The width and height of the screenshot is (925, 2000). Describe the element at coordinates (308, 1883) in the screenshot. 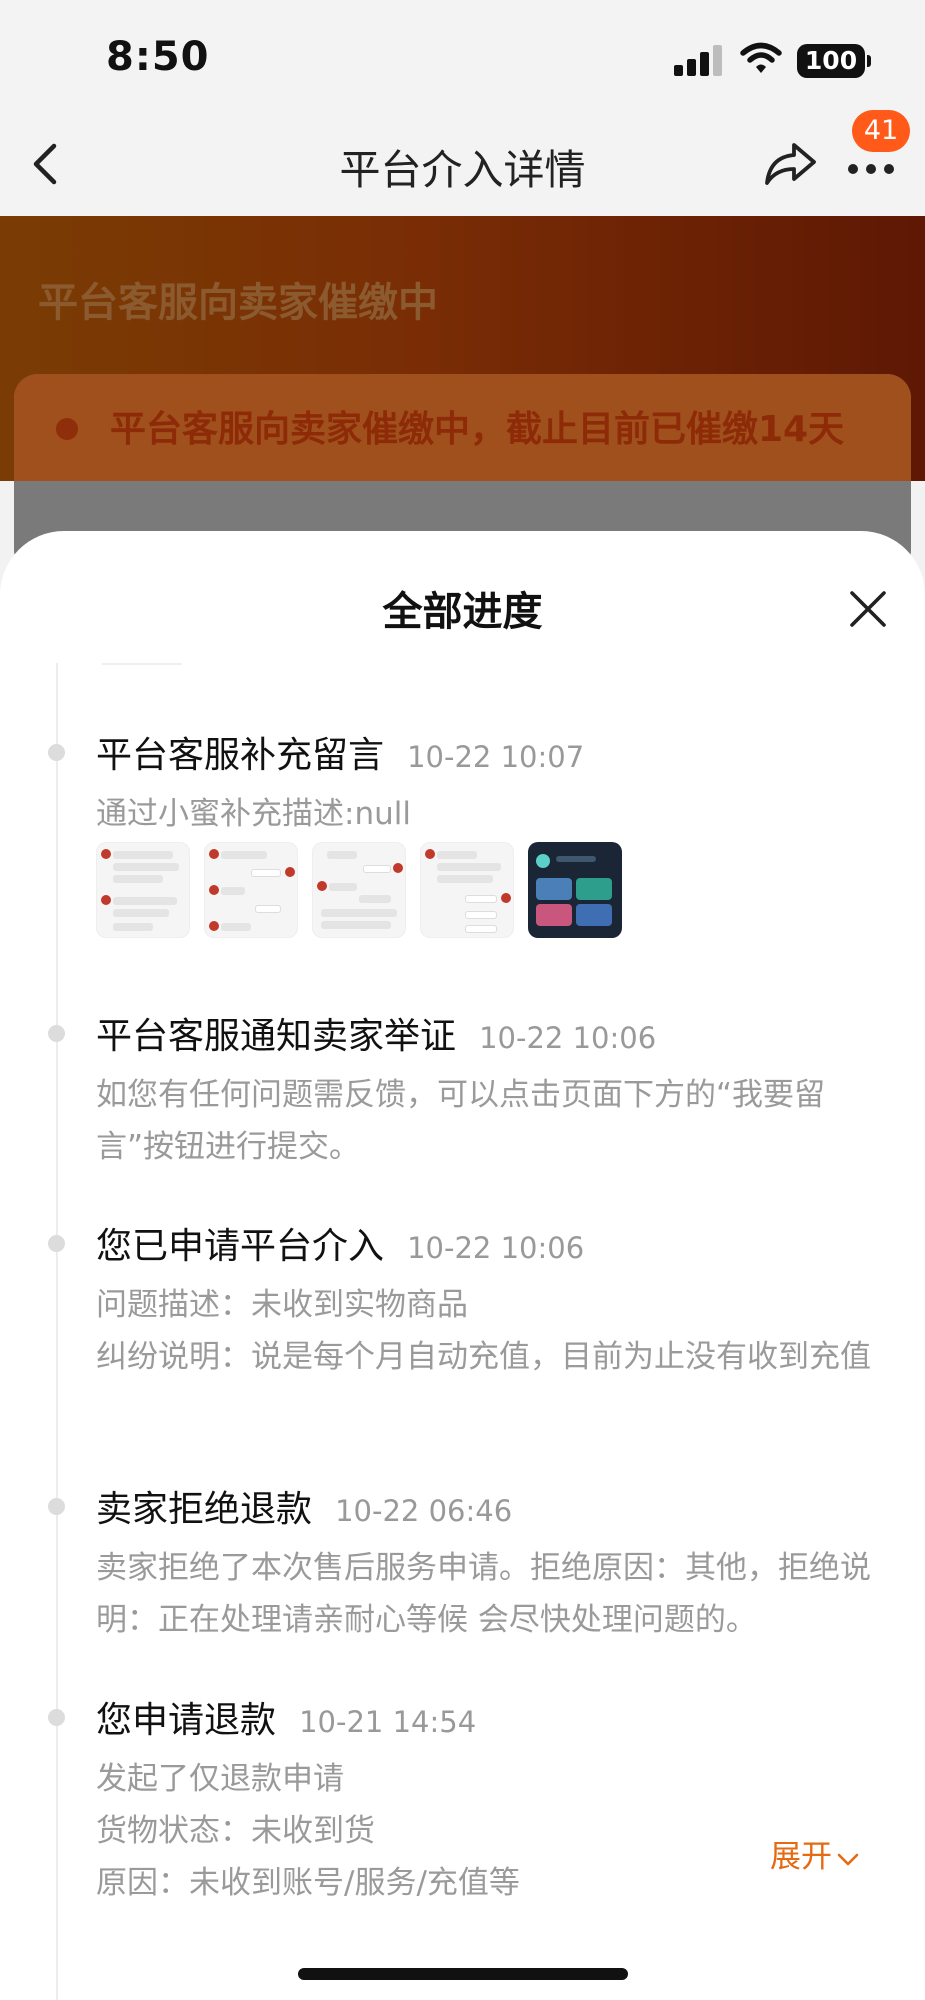

I see `event-line: 原因：未收到账号/服务/充值等` at that location.